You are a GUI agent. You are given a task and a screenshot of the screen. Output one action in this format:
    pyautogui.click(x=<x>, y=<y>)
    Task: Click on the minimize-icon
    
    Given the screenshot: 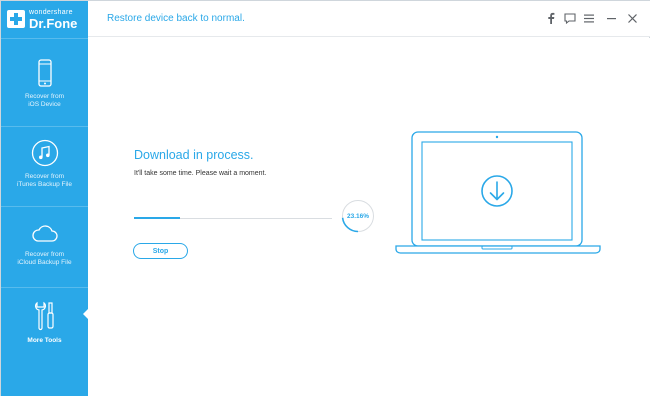 What is the action you would take?
    pyautogui.click(x=611, y=18)
    